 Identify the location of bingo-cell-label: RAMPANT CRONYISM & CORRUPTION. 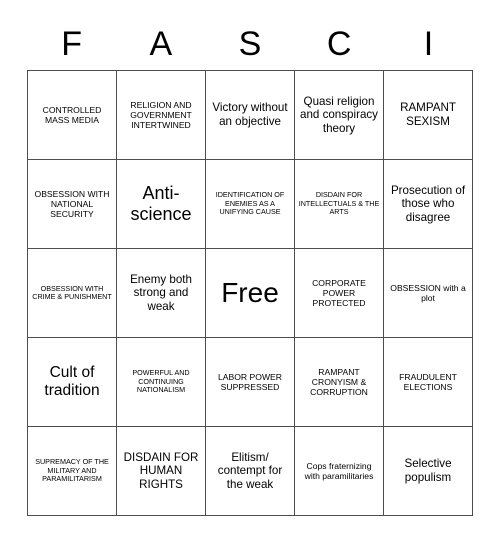
(339, 382).